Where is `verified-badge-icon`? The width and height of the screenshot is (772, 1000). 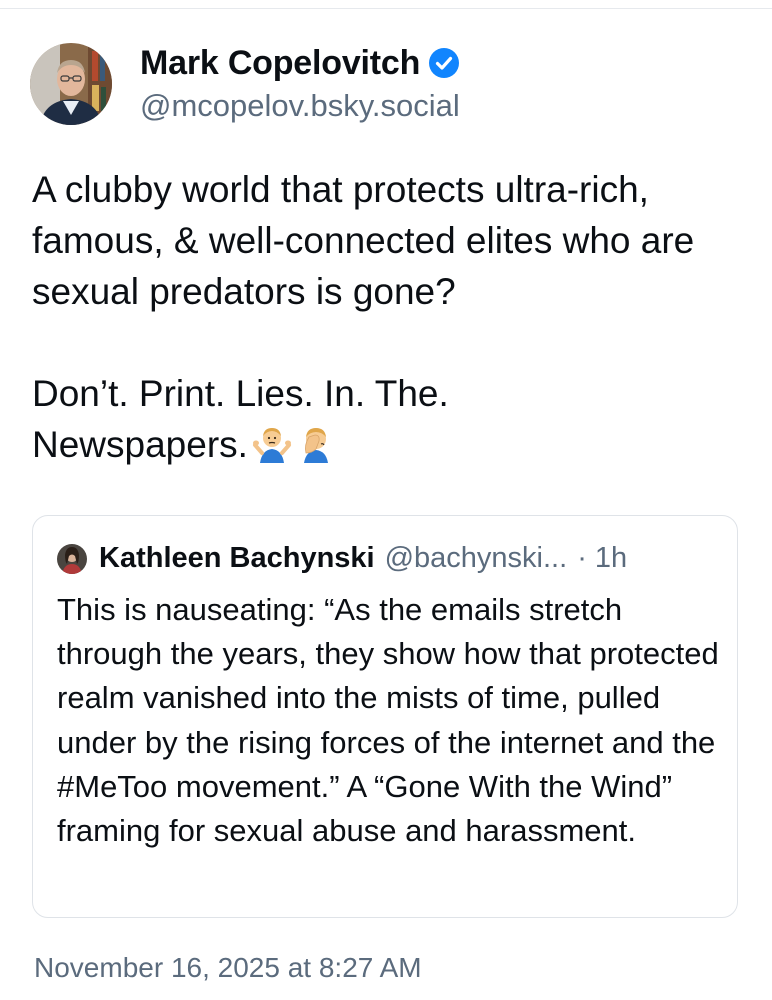 verified-badge-icon is located at coordinates (444, 63).